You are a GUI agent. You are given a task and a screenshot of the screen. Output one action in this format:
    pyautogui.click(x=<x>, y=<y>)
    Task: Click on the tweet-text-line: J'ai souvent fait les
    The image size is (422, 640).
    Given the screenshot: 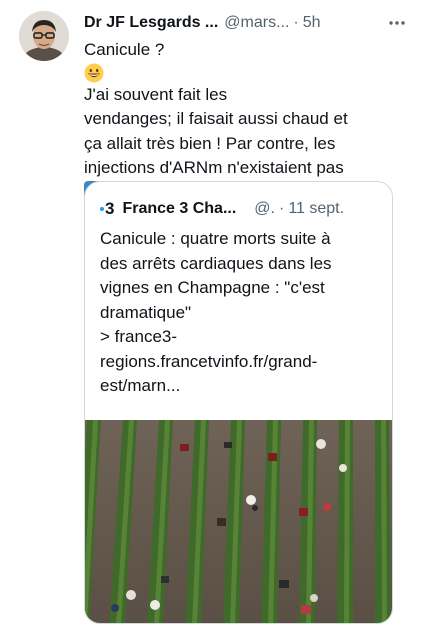 What is the action you would take?
    pyautogui.click(x=156, y=94)
    